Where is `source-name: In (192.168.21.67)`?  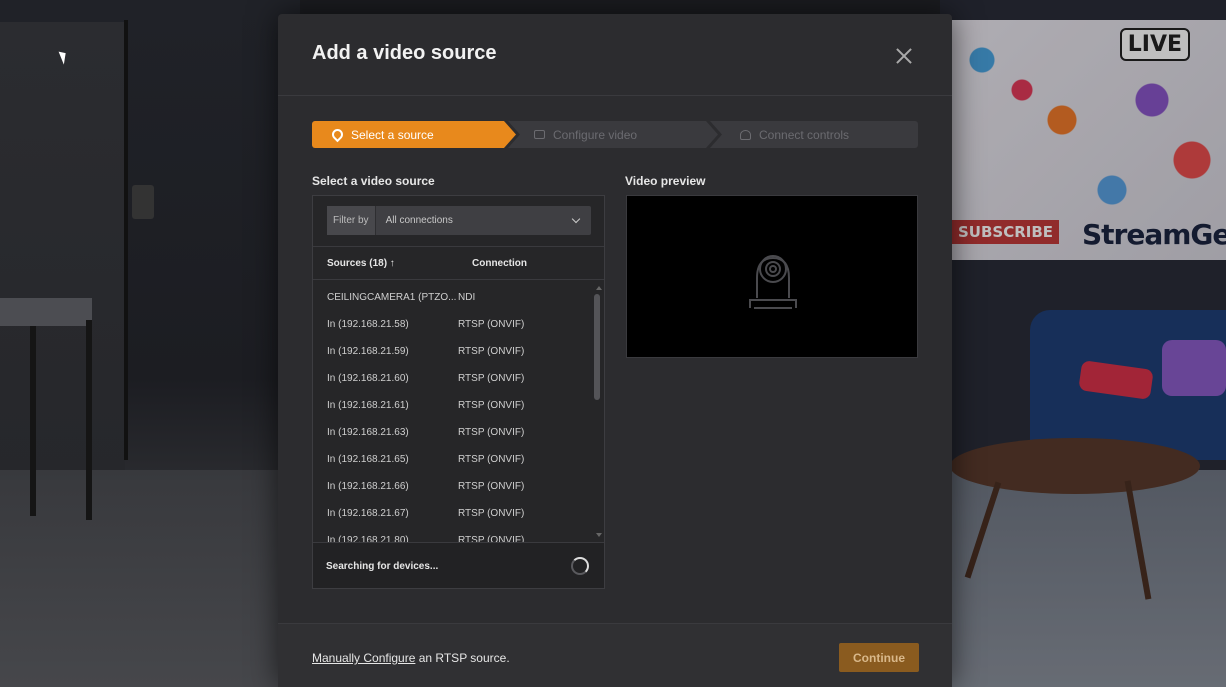 source-name: In (192.168.21.67) is located at coordinates (368, 513).